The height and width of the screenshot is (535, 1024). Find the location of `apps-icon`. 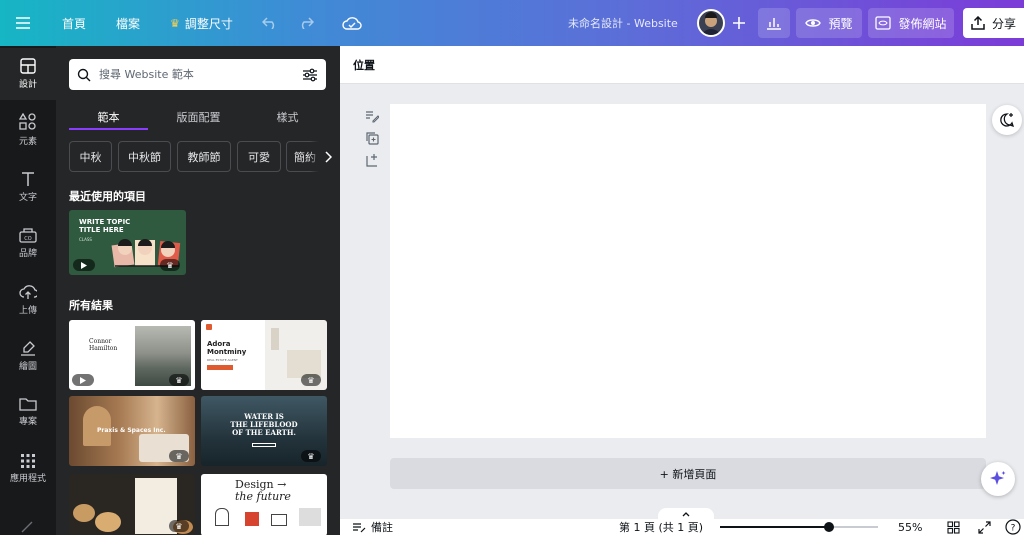

apps-icon is located at coordinates (28, 461).